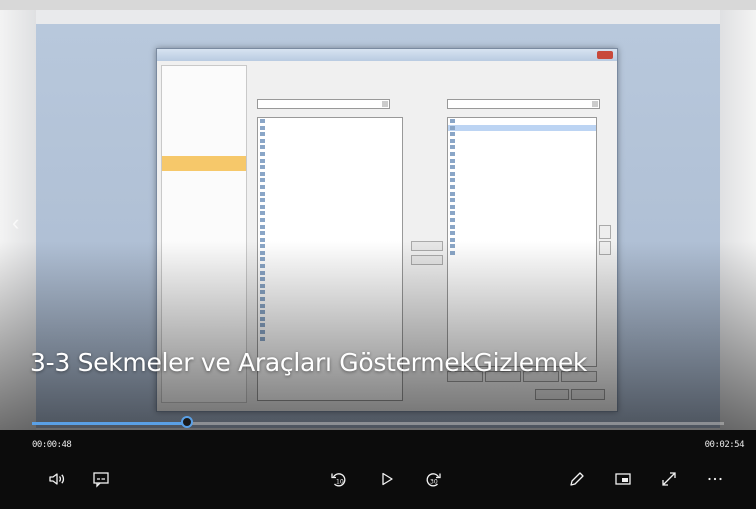 The height and width of the screenshot is (509, 756). Describe the element at coordinates (522, 128) in the screenshot. I see `dialog-tree-row-selected` at that location.